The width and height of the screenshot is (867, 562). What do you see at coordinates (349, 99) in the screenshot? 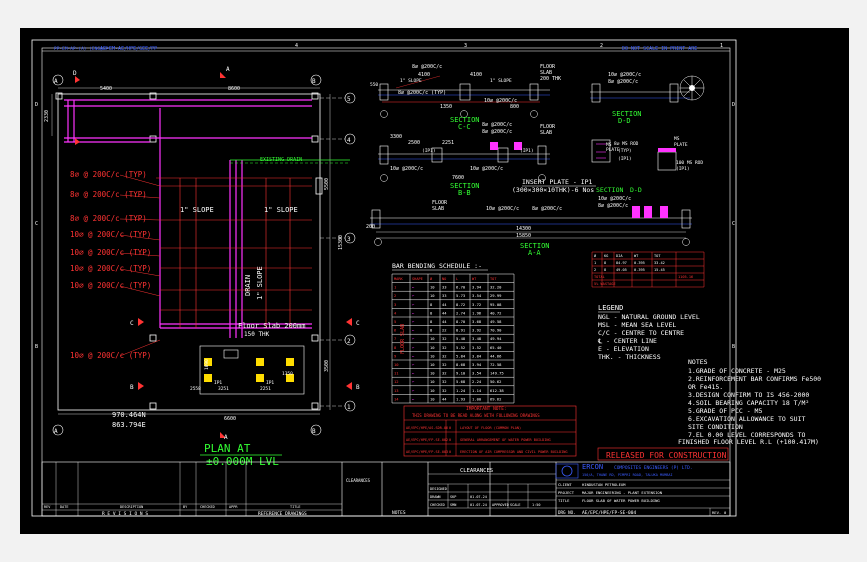
I see `svg-text: 5` at bounding box center [349, 99].